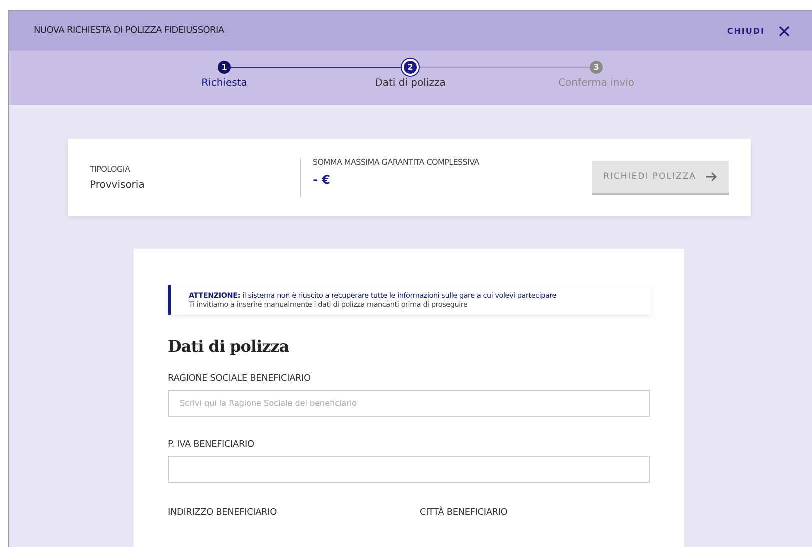  Describe the element at coordinates (225, 83) in the screenshot. I see `step-label: Richiesta` at that location.